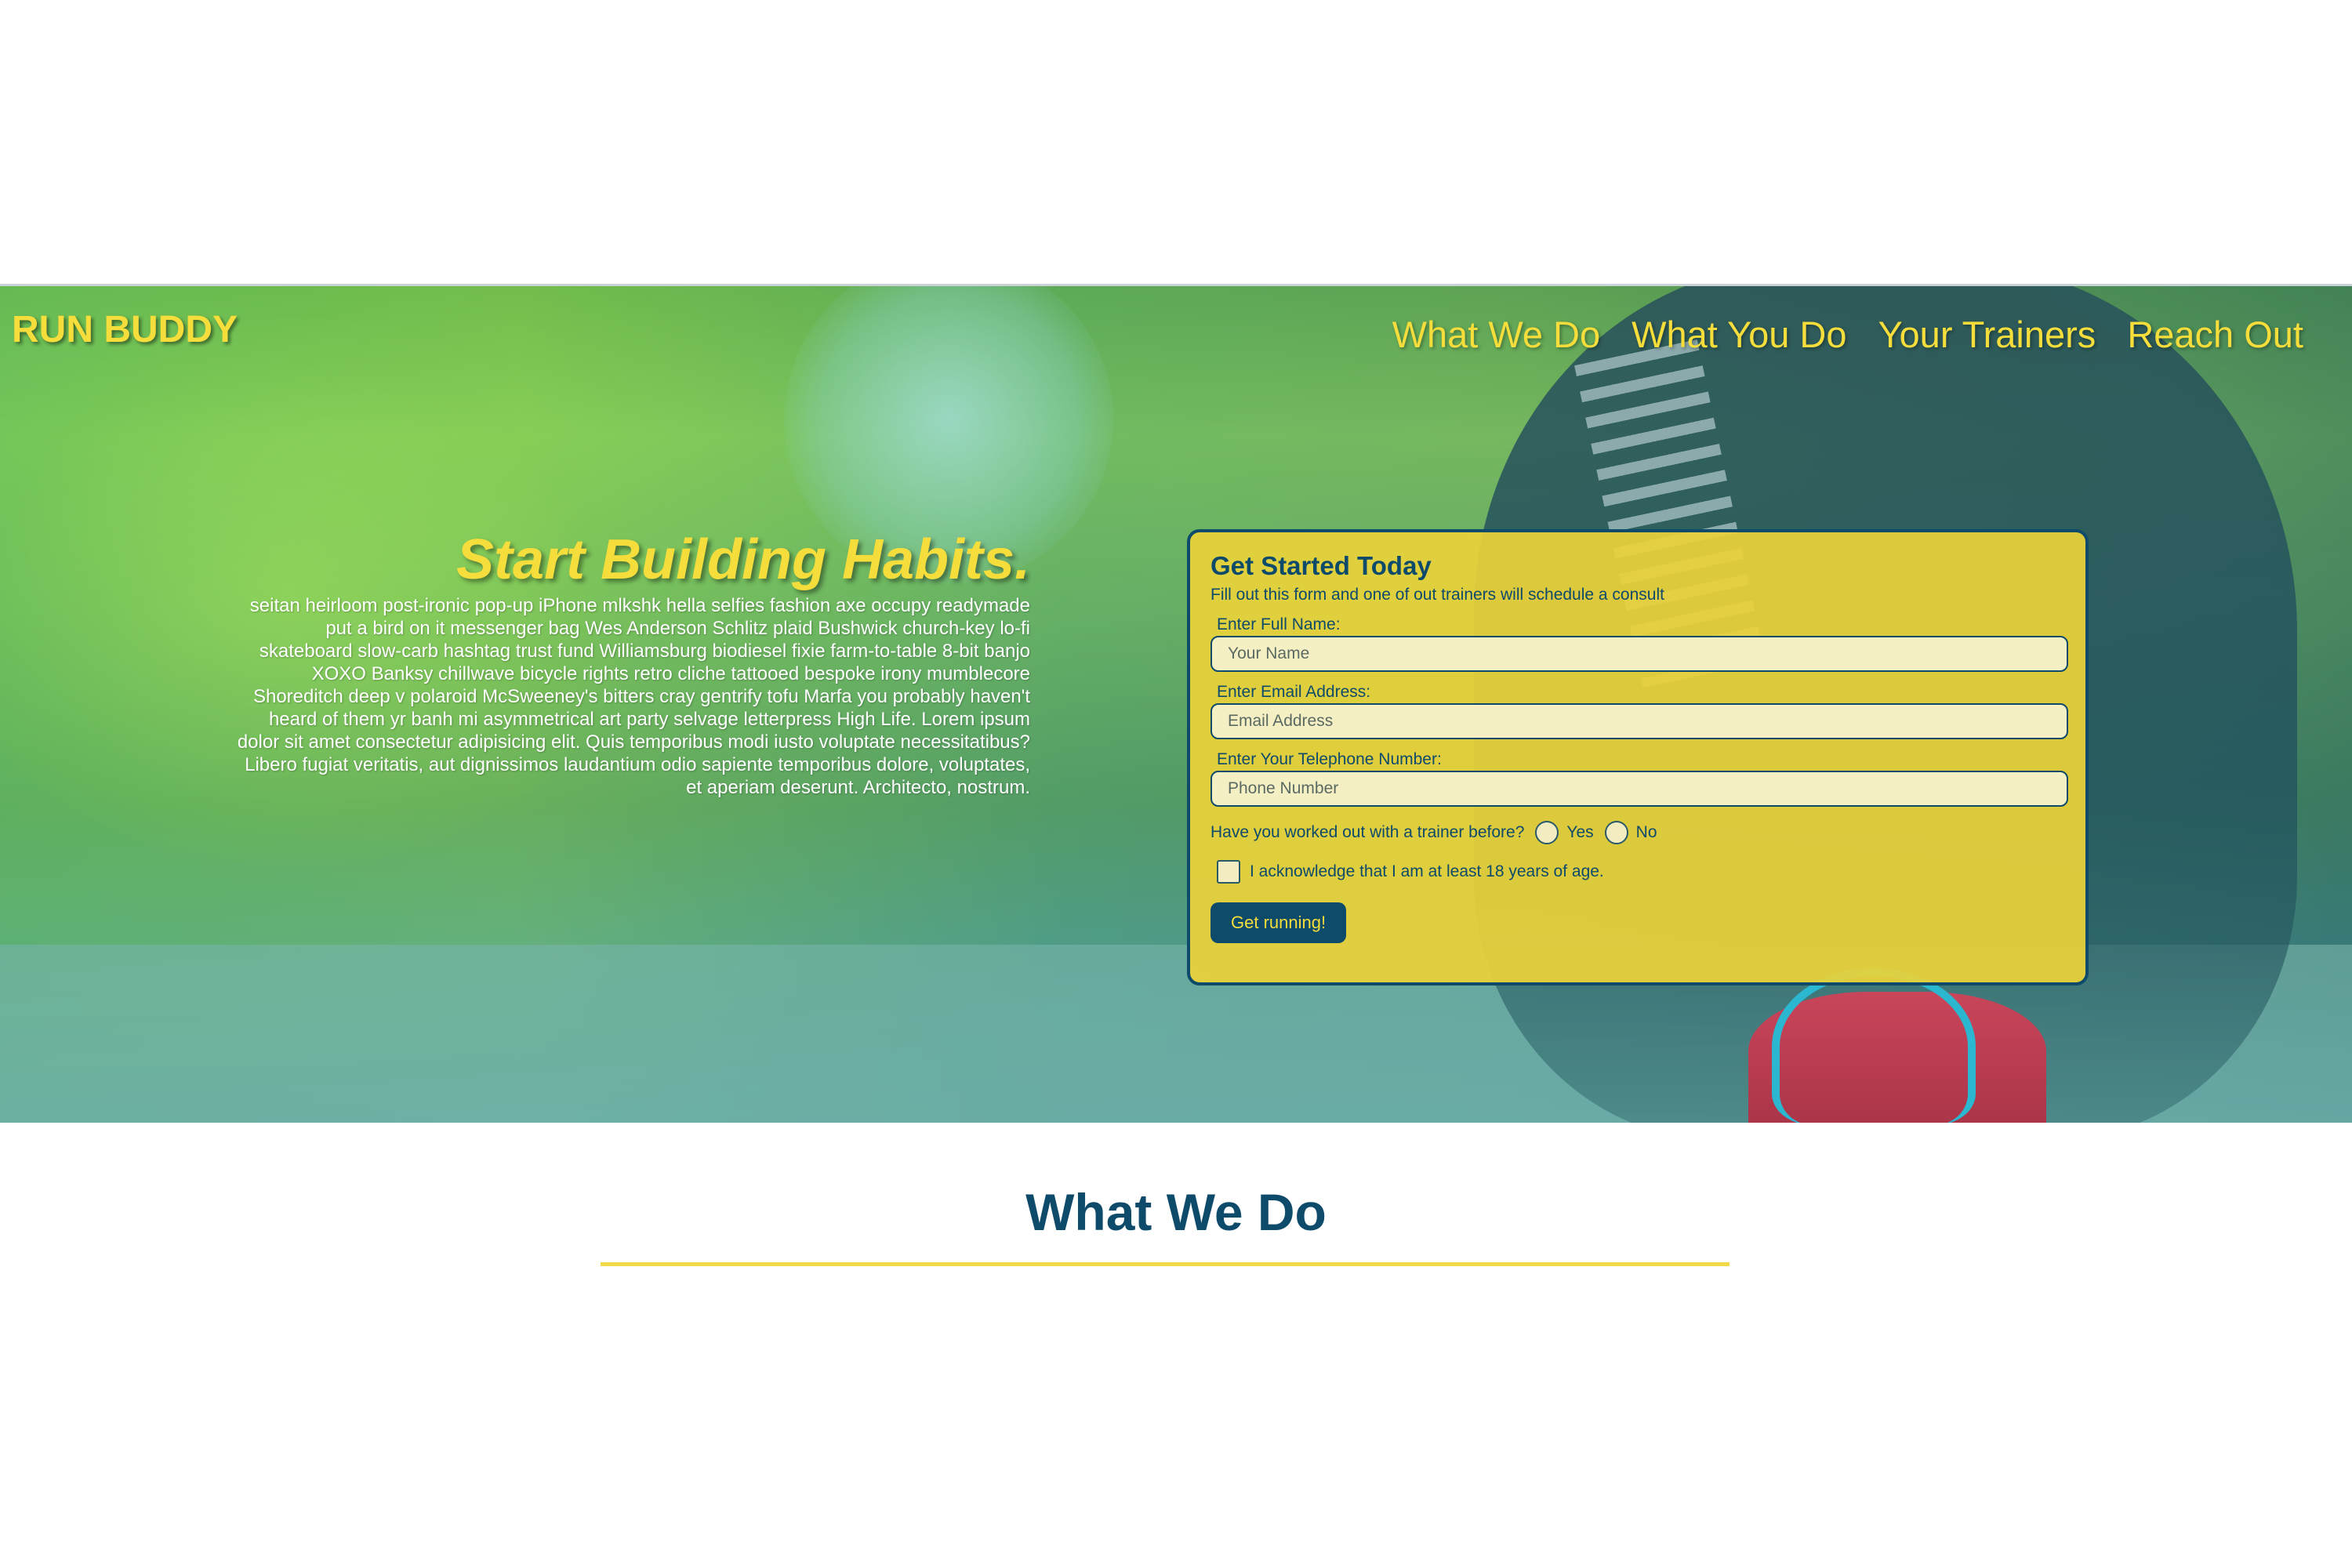 This screenshot has width=2352, height=1568. I want to click on get-running-button: Get running!, so click(1278, 922).